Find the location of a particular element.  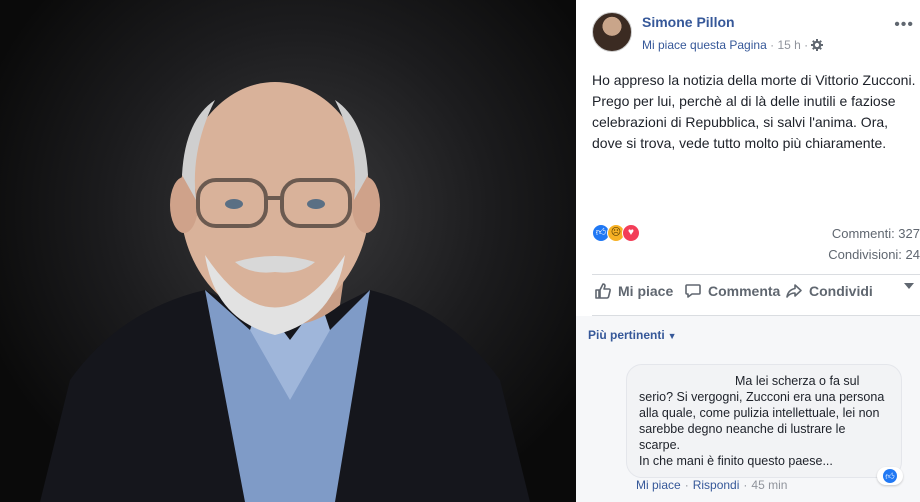

comment-actions: Mi piace · Rispondi · 45 min is located at coordinates (711, 485).